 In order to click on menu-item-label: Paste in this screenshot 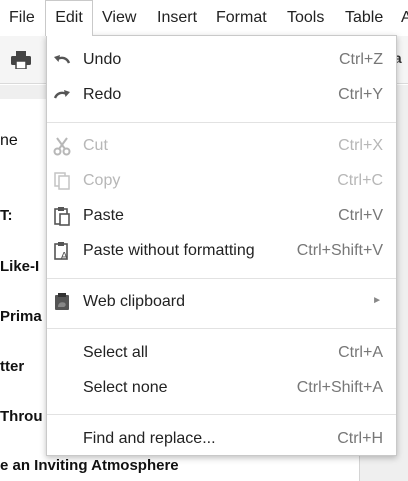, I will do `click(103, 215)`.